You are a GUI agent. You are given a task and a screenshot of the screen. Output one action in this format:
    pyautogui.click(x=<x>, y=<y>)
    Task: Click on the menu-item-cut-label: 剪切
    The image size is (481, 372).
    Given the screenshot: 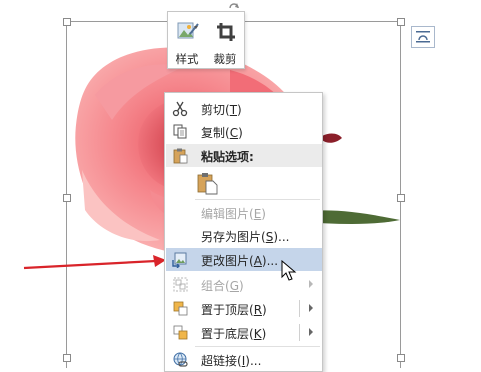 What is the action you would take?
    pyautogui.click(x=213, y=110)
    